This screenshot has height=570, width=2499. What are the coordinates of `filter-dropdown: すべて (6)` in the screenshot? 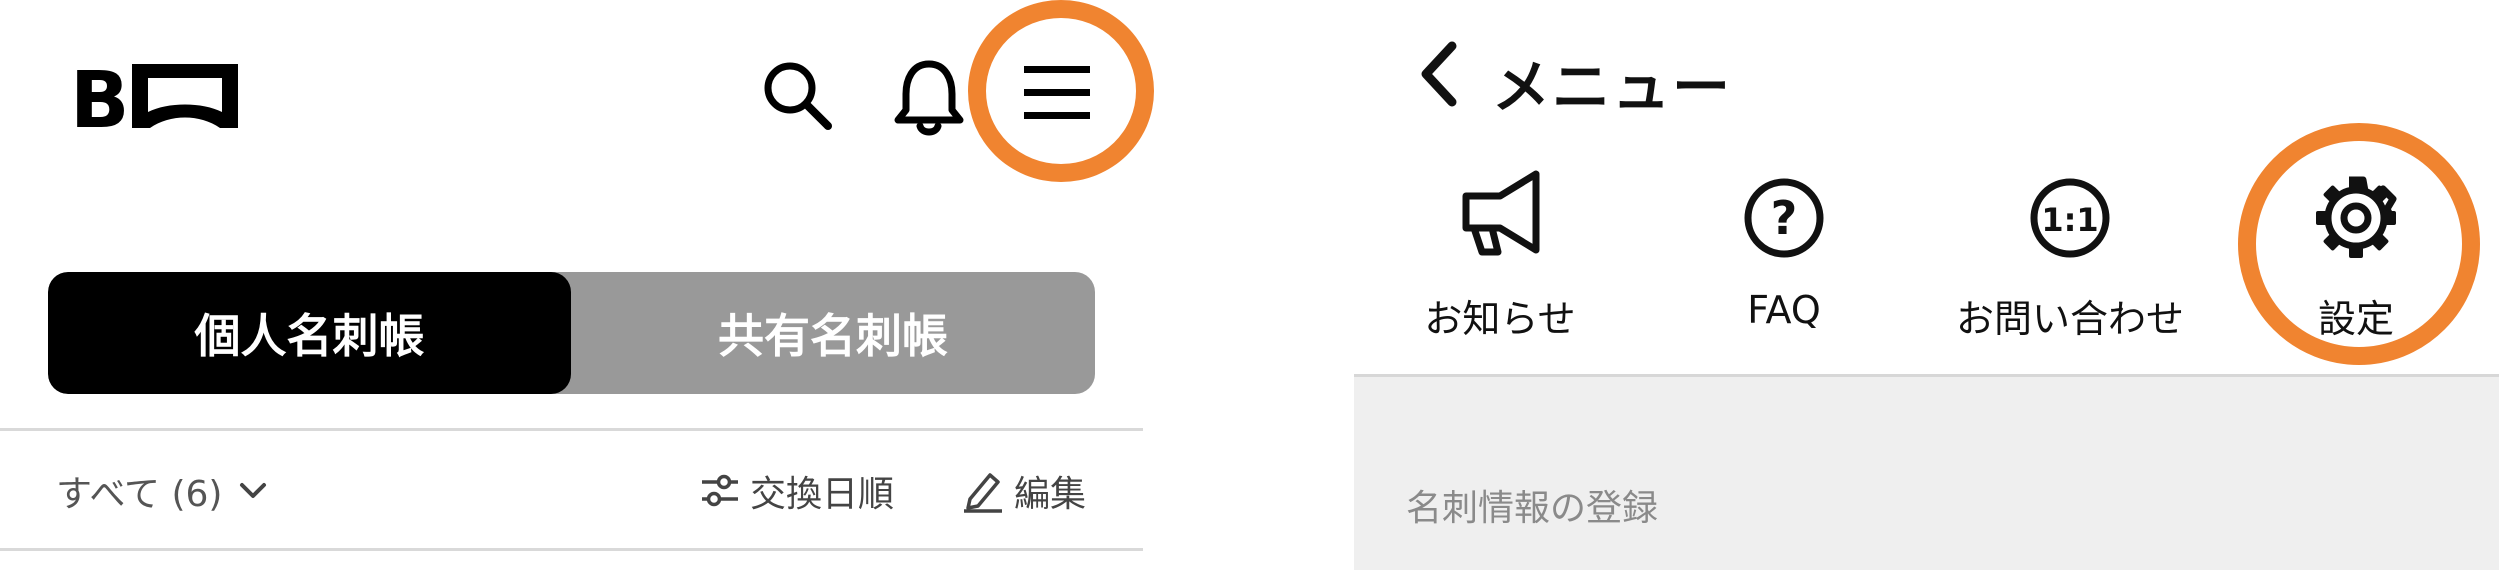 It's located at (162, 491).